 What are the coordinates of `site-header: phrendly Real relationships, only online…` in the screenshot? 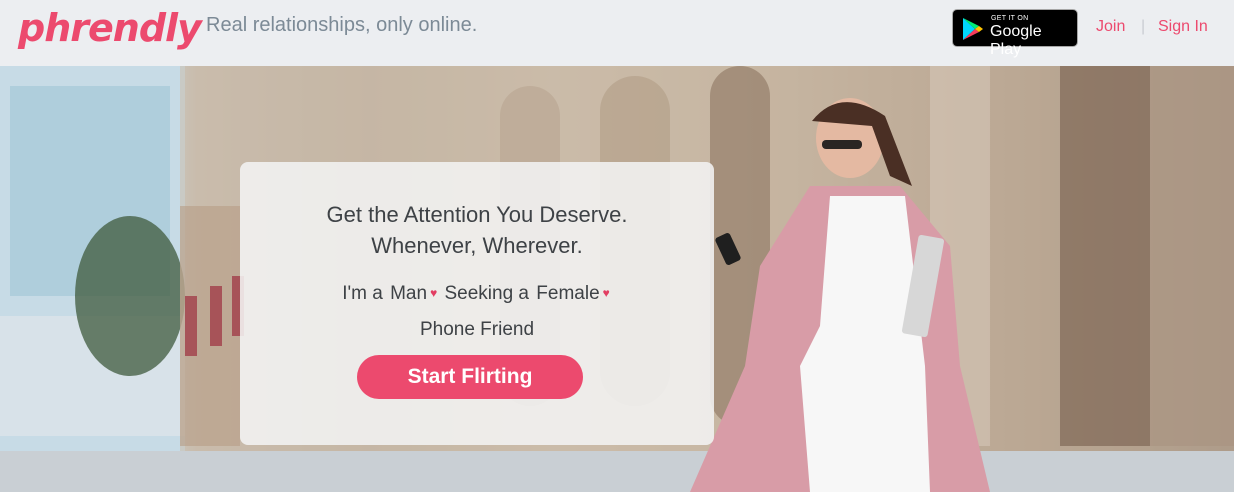 It's located at (617, 33).